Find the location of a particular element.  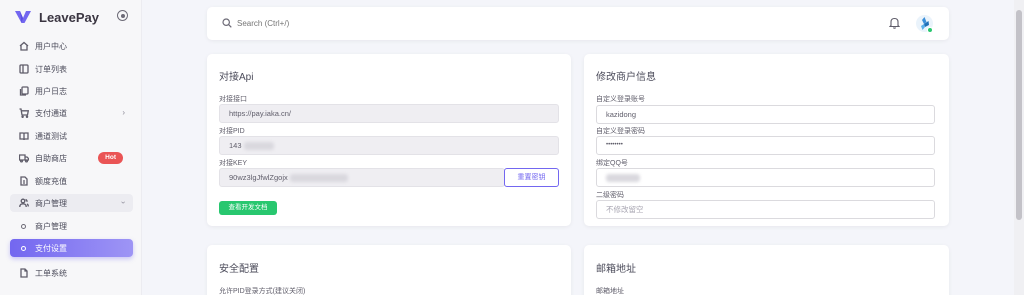

email-card: 邮箱地址 邮箱地址 is located at coordinates (766, 270).